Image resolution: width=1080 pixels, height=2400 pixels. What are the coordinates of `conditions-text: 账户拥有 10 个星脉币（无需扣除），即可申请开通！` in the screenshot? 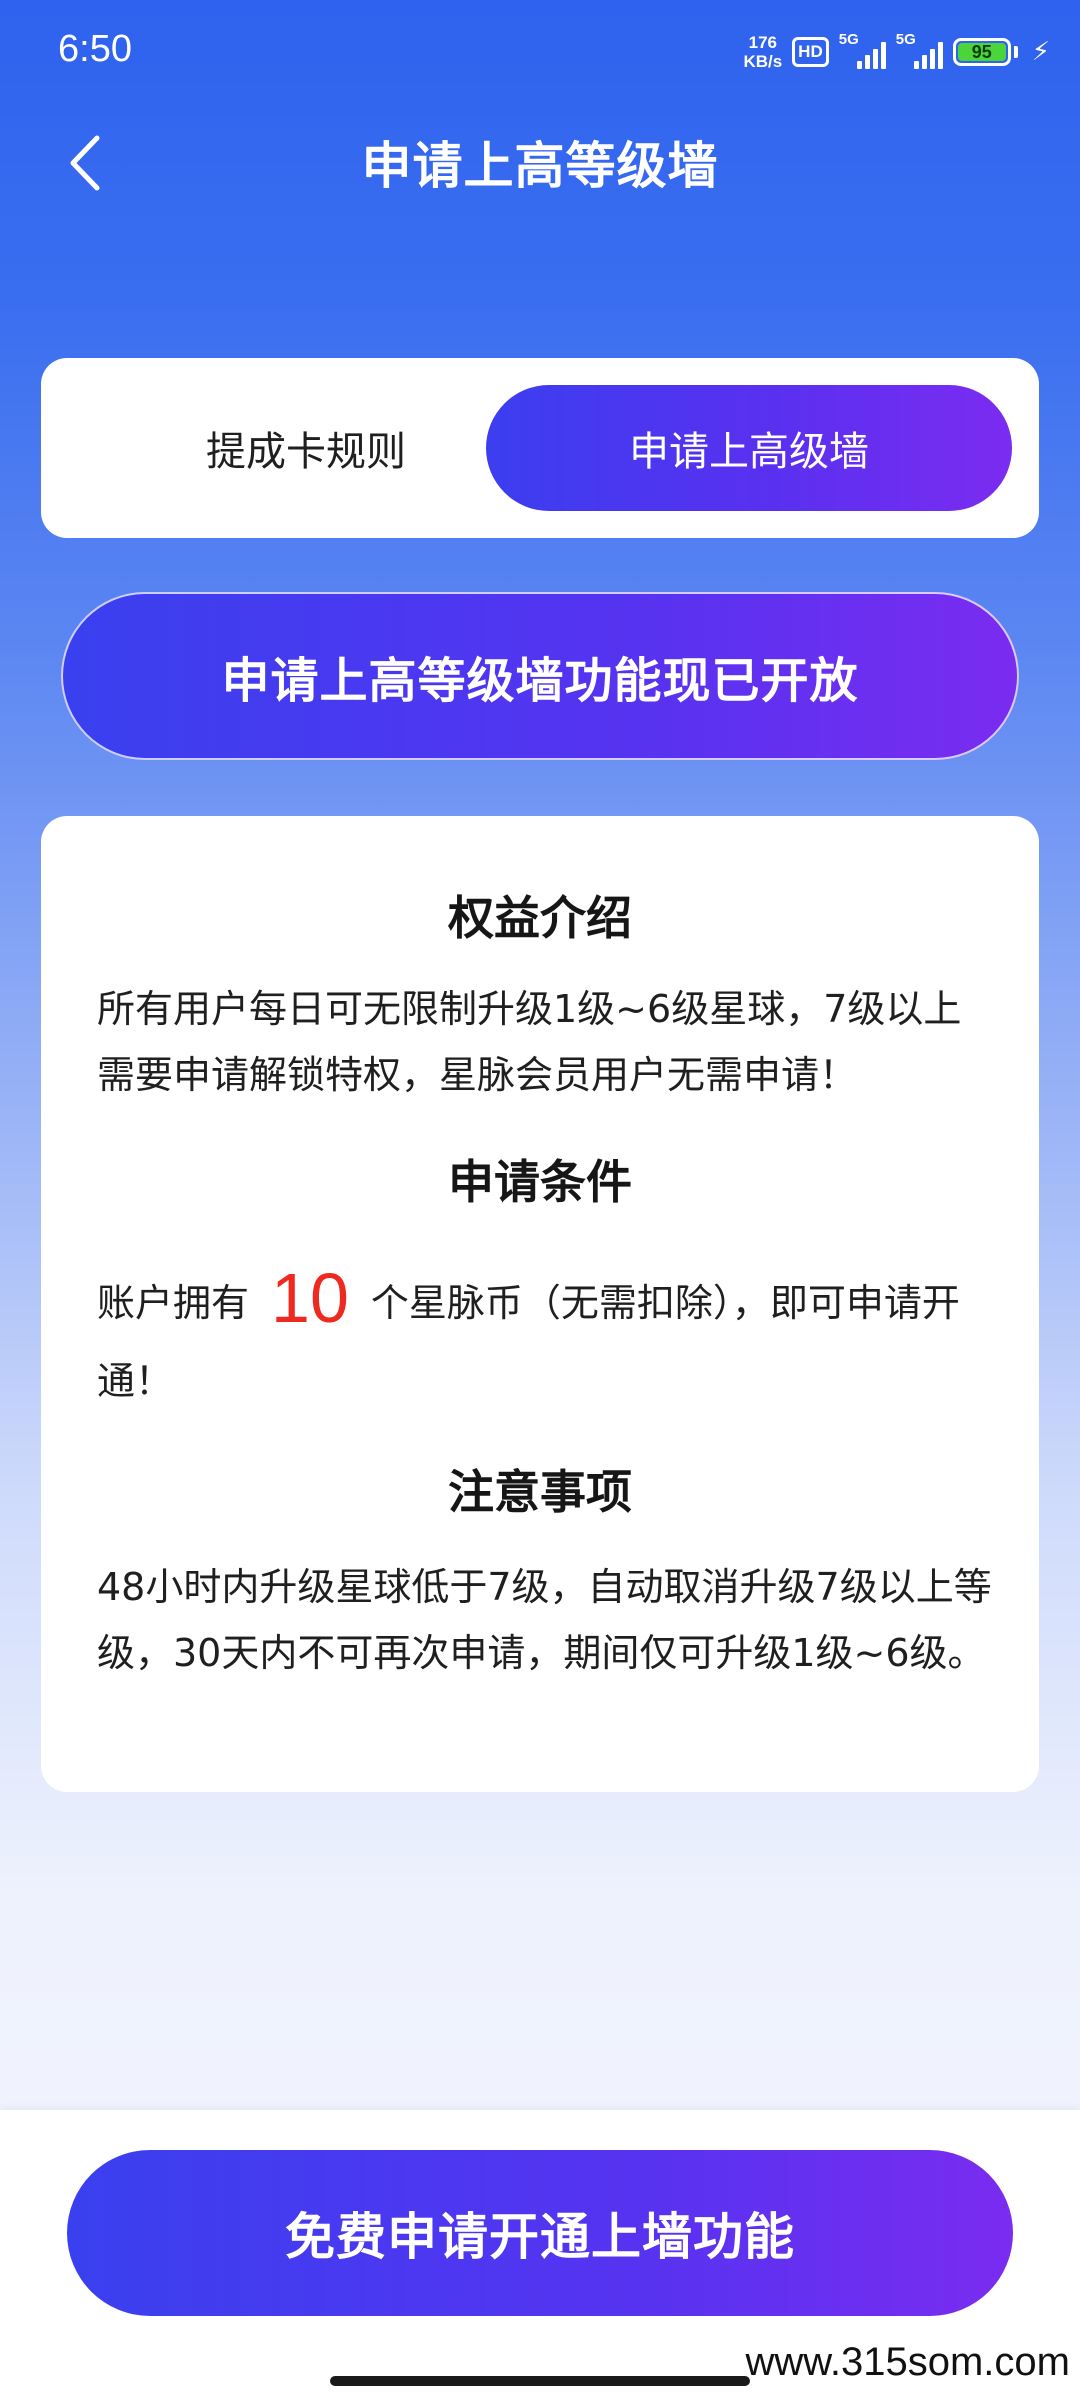 It's located at (547, 1341).